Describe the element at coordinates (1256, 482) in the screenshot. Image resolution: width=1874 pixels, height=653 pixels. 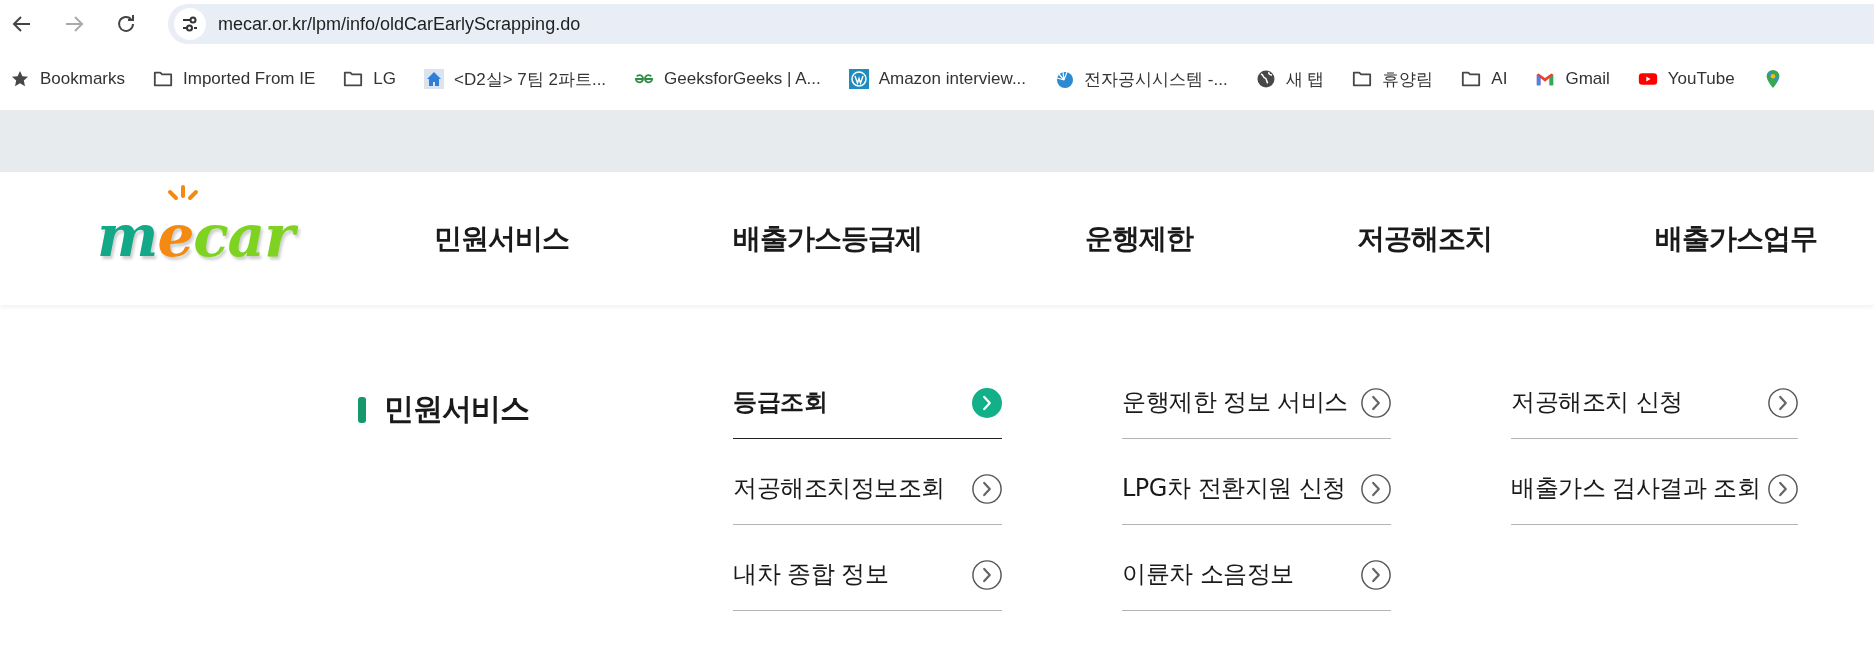
I see `submenu-link: LPG차 전환지원 신청` at that location.